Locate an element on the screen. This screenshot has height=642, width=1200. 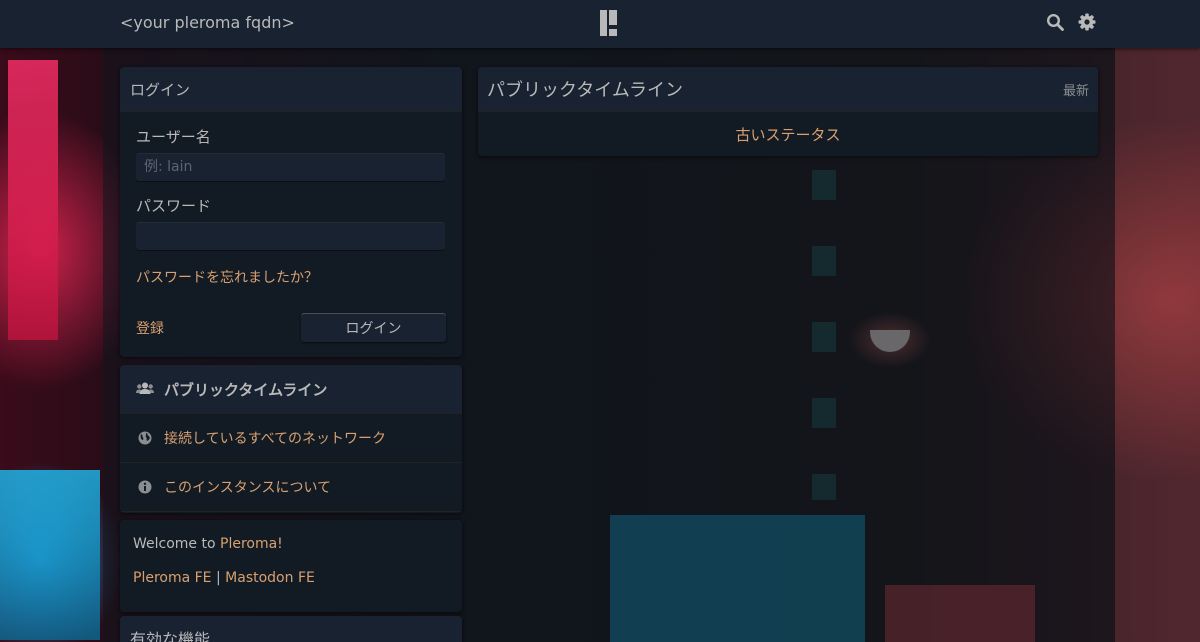
search-icon is located at coordinates (1055, 22).